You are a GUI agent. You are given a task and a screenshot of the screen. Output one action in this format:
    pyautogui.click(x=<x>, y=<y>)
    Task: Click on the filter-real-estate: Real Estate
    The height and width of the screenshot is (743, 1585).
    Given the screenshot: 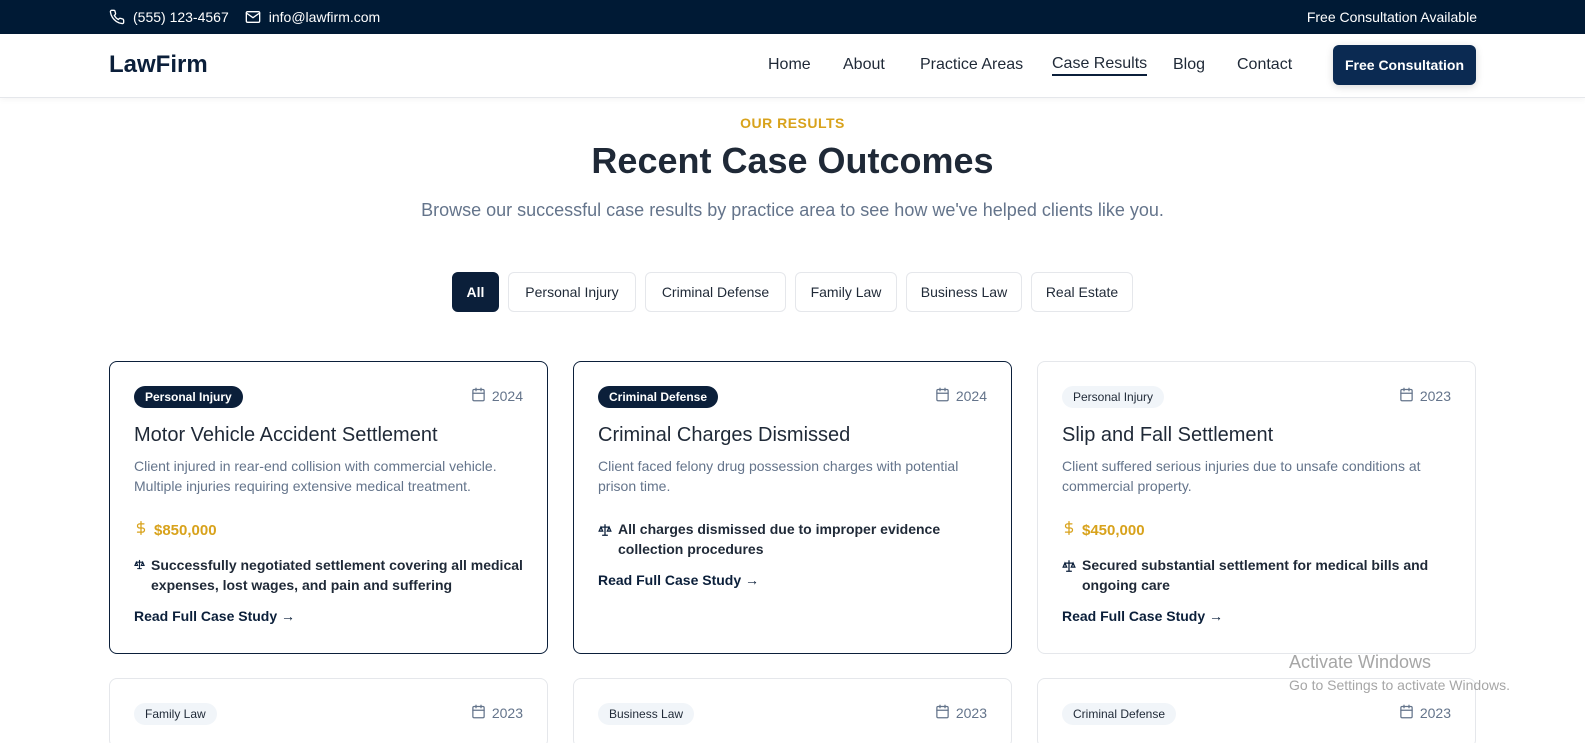 What is the action you would take?
    pyautogui.click(x=1082, y=292)
    